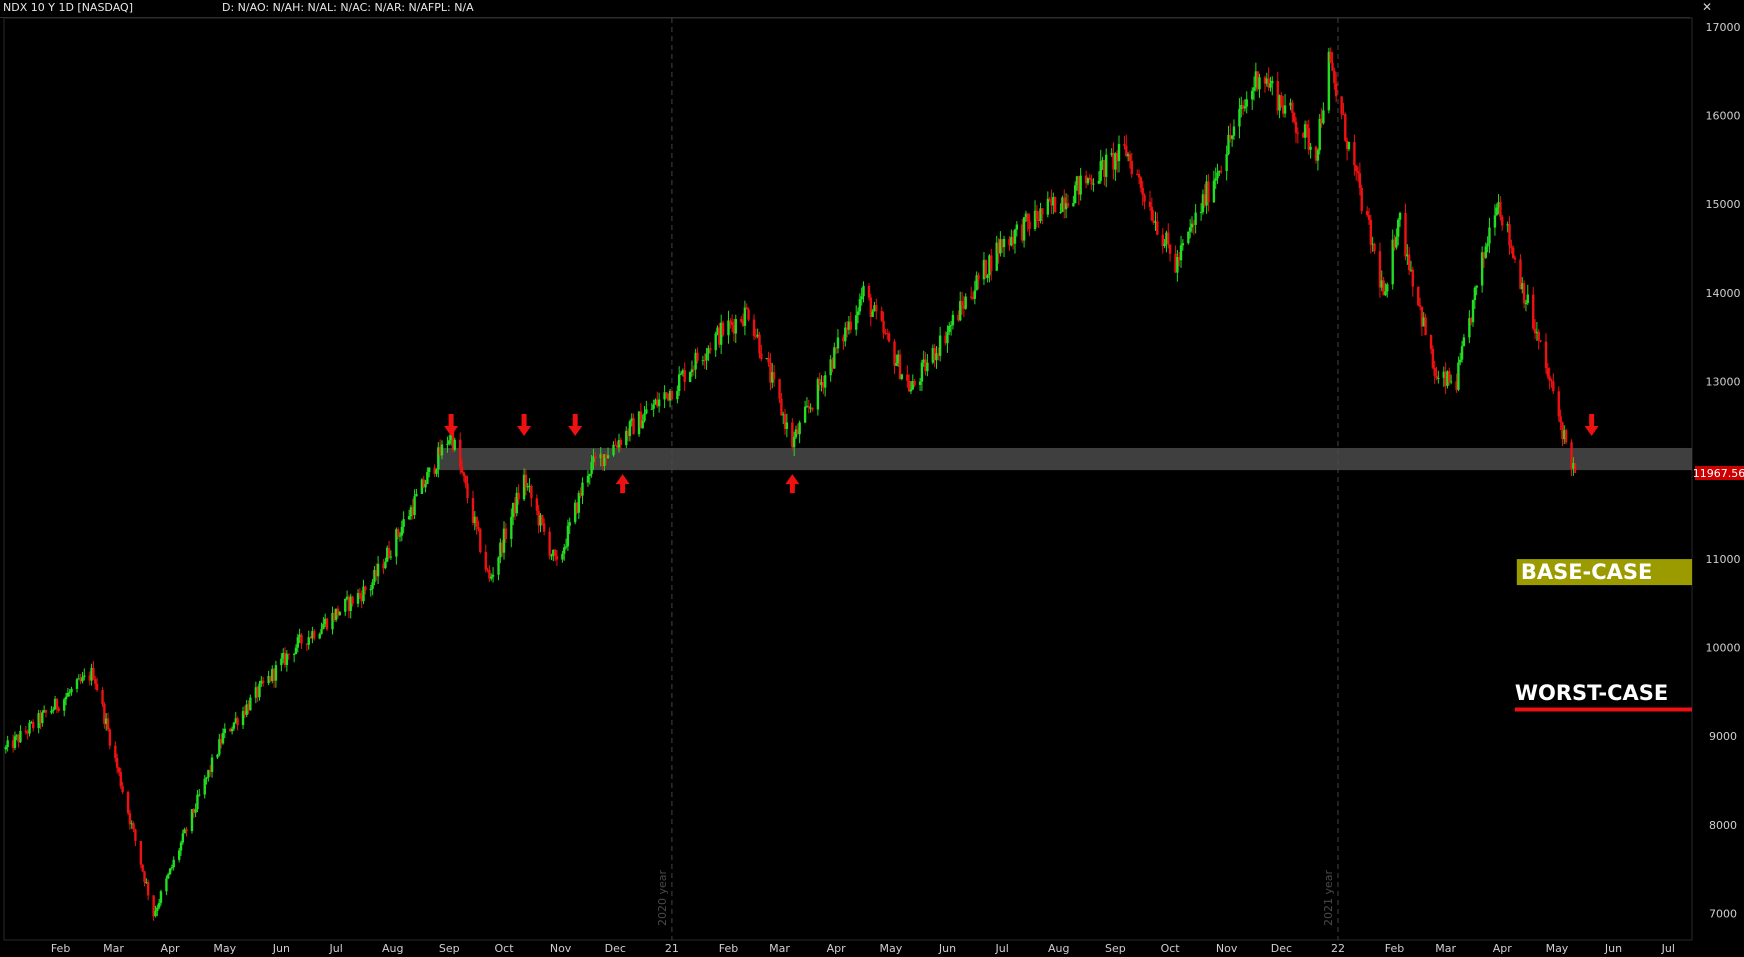  What do you see at coordinates (575, 420) in the screenshot?
I see `down-arrow-shaft` at bounding box center [575, 420].